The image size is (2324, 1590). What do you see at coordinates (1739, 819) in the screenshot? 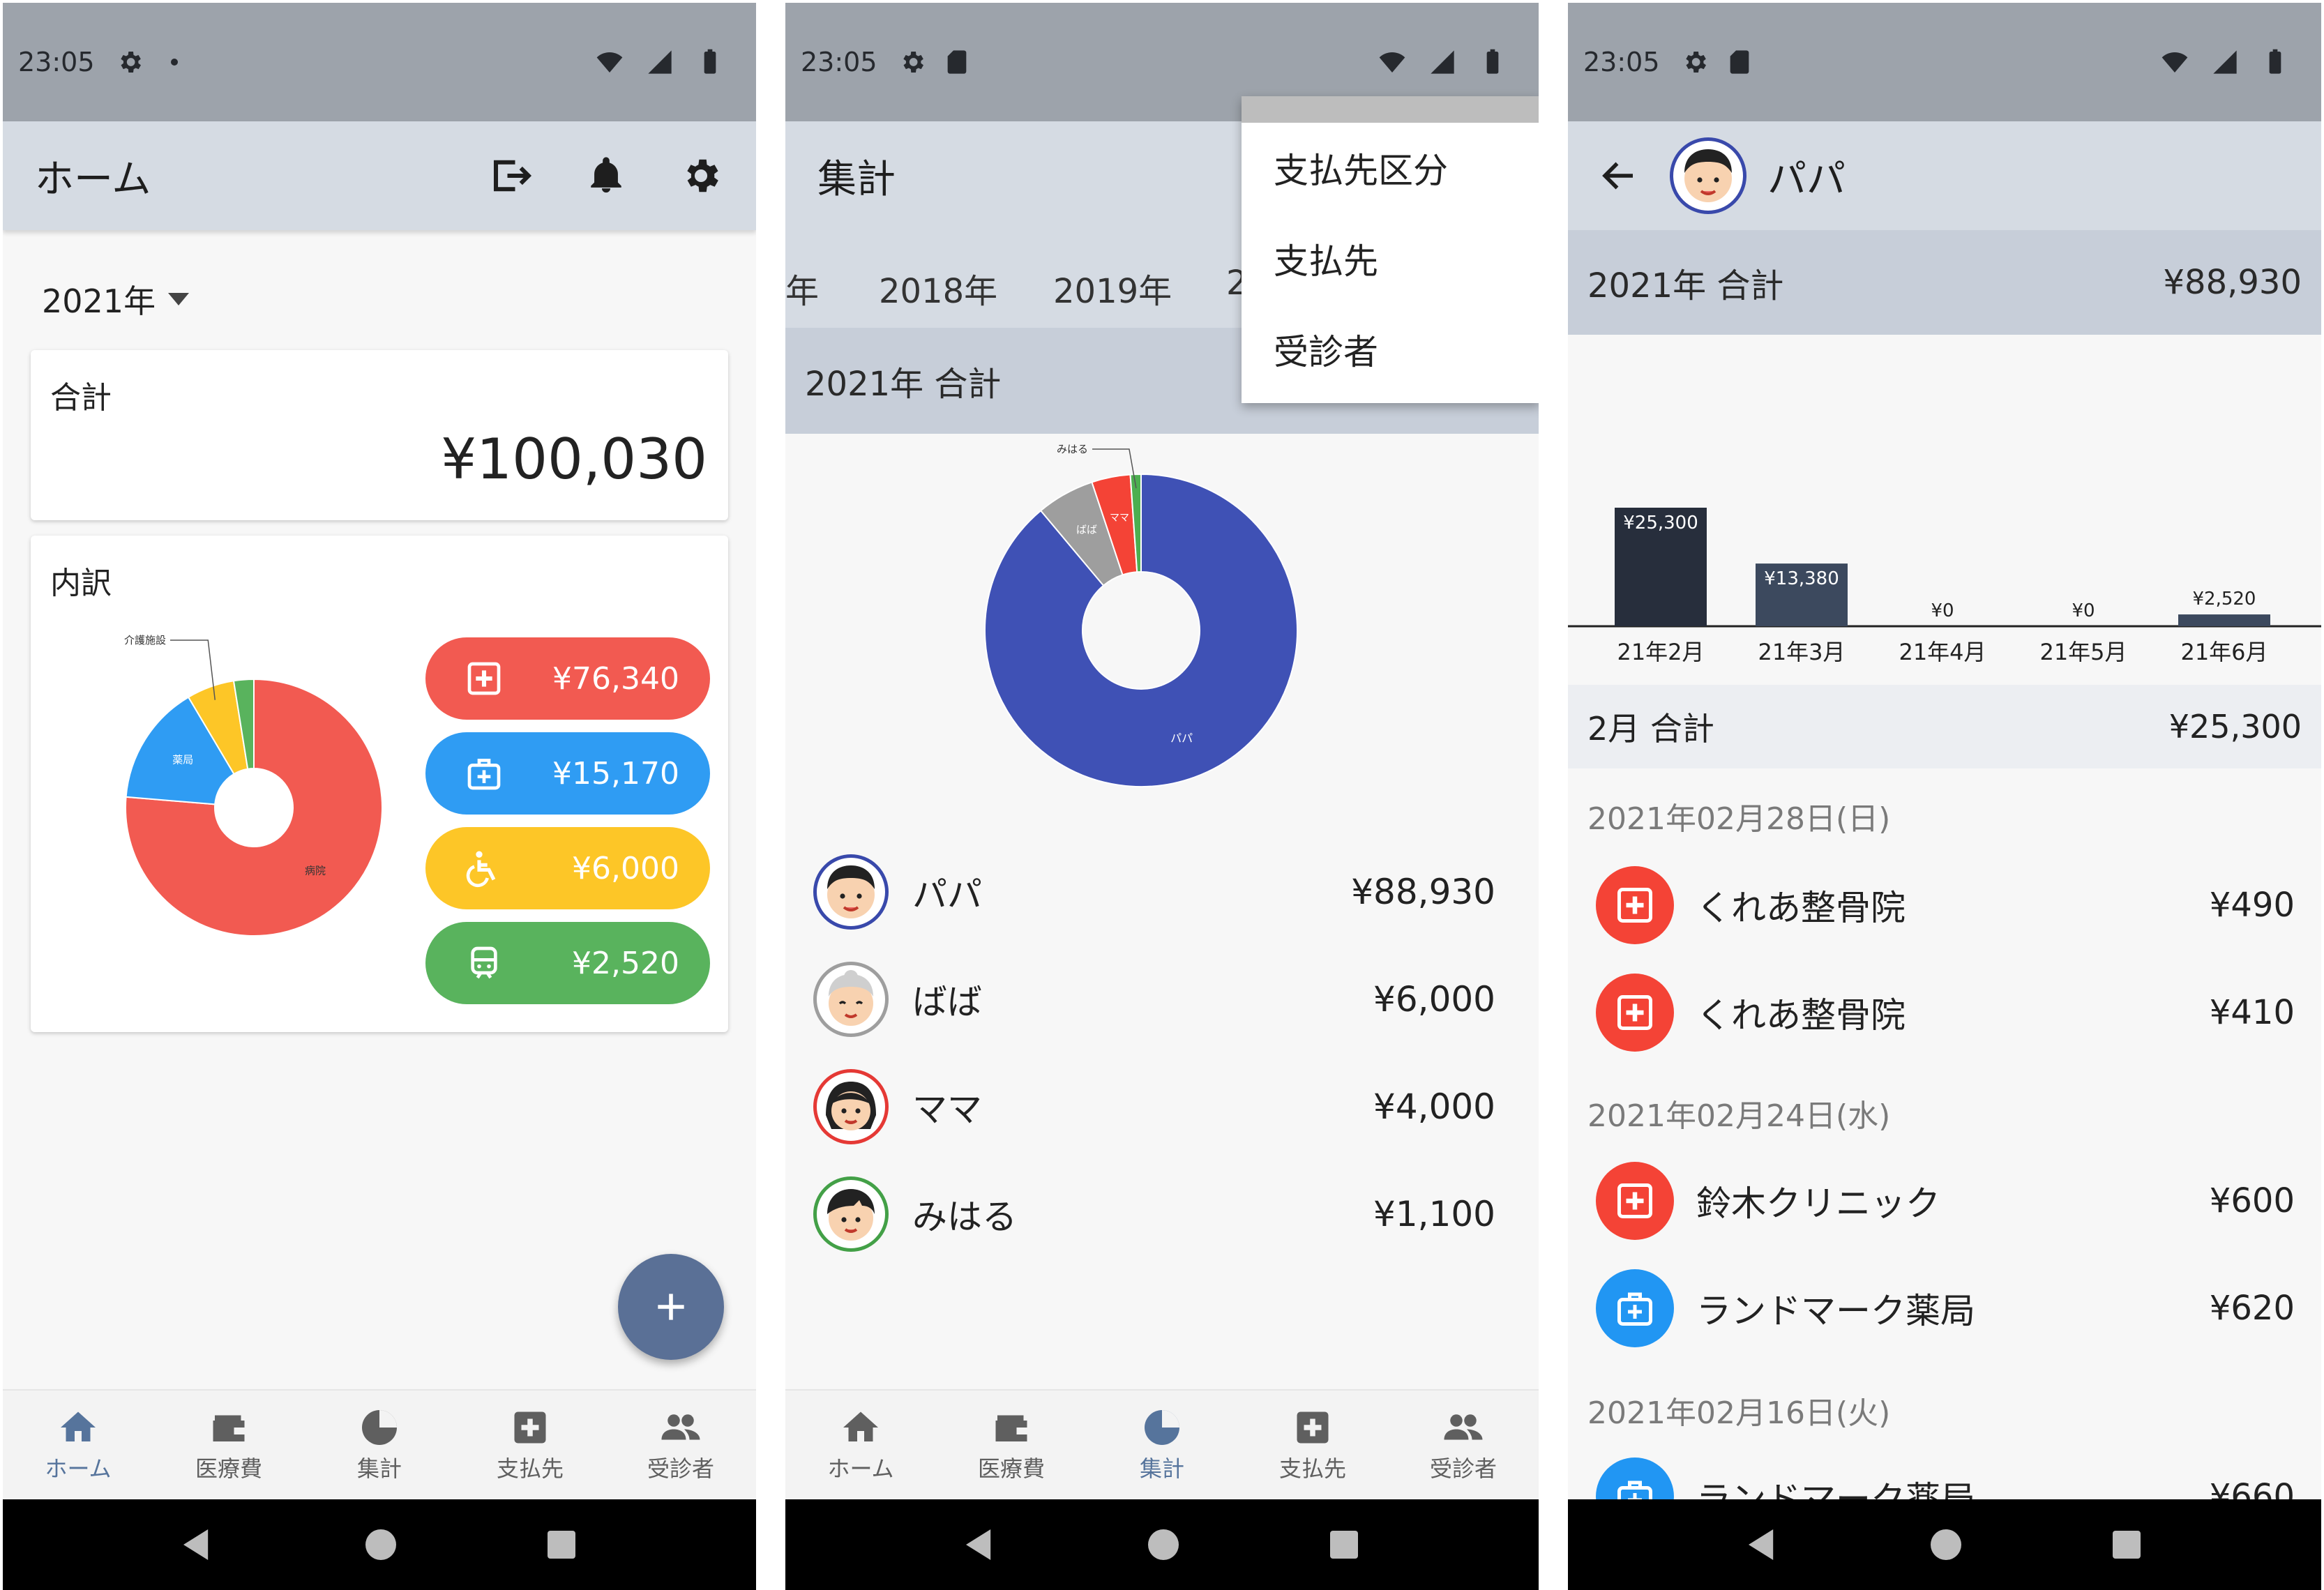
I see `date-label: 2021年02月28日(日)` at bounding box center [1739, 819].